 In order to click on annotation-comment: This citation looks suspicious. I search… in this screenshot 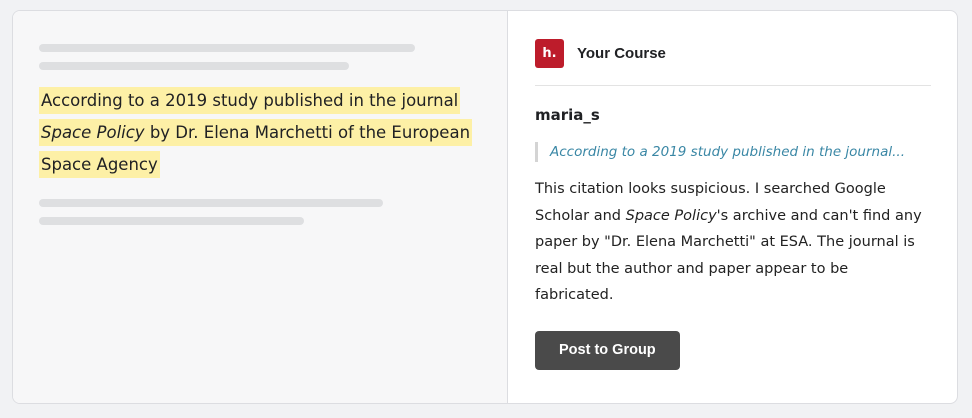, I will do `click(733, 242)`.